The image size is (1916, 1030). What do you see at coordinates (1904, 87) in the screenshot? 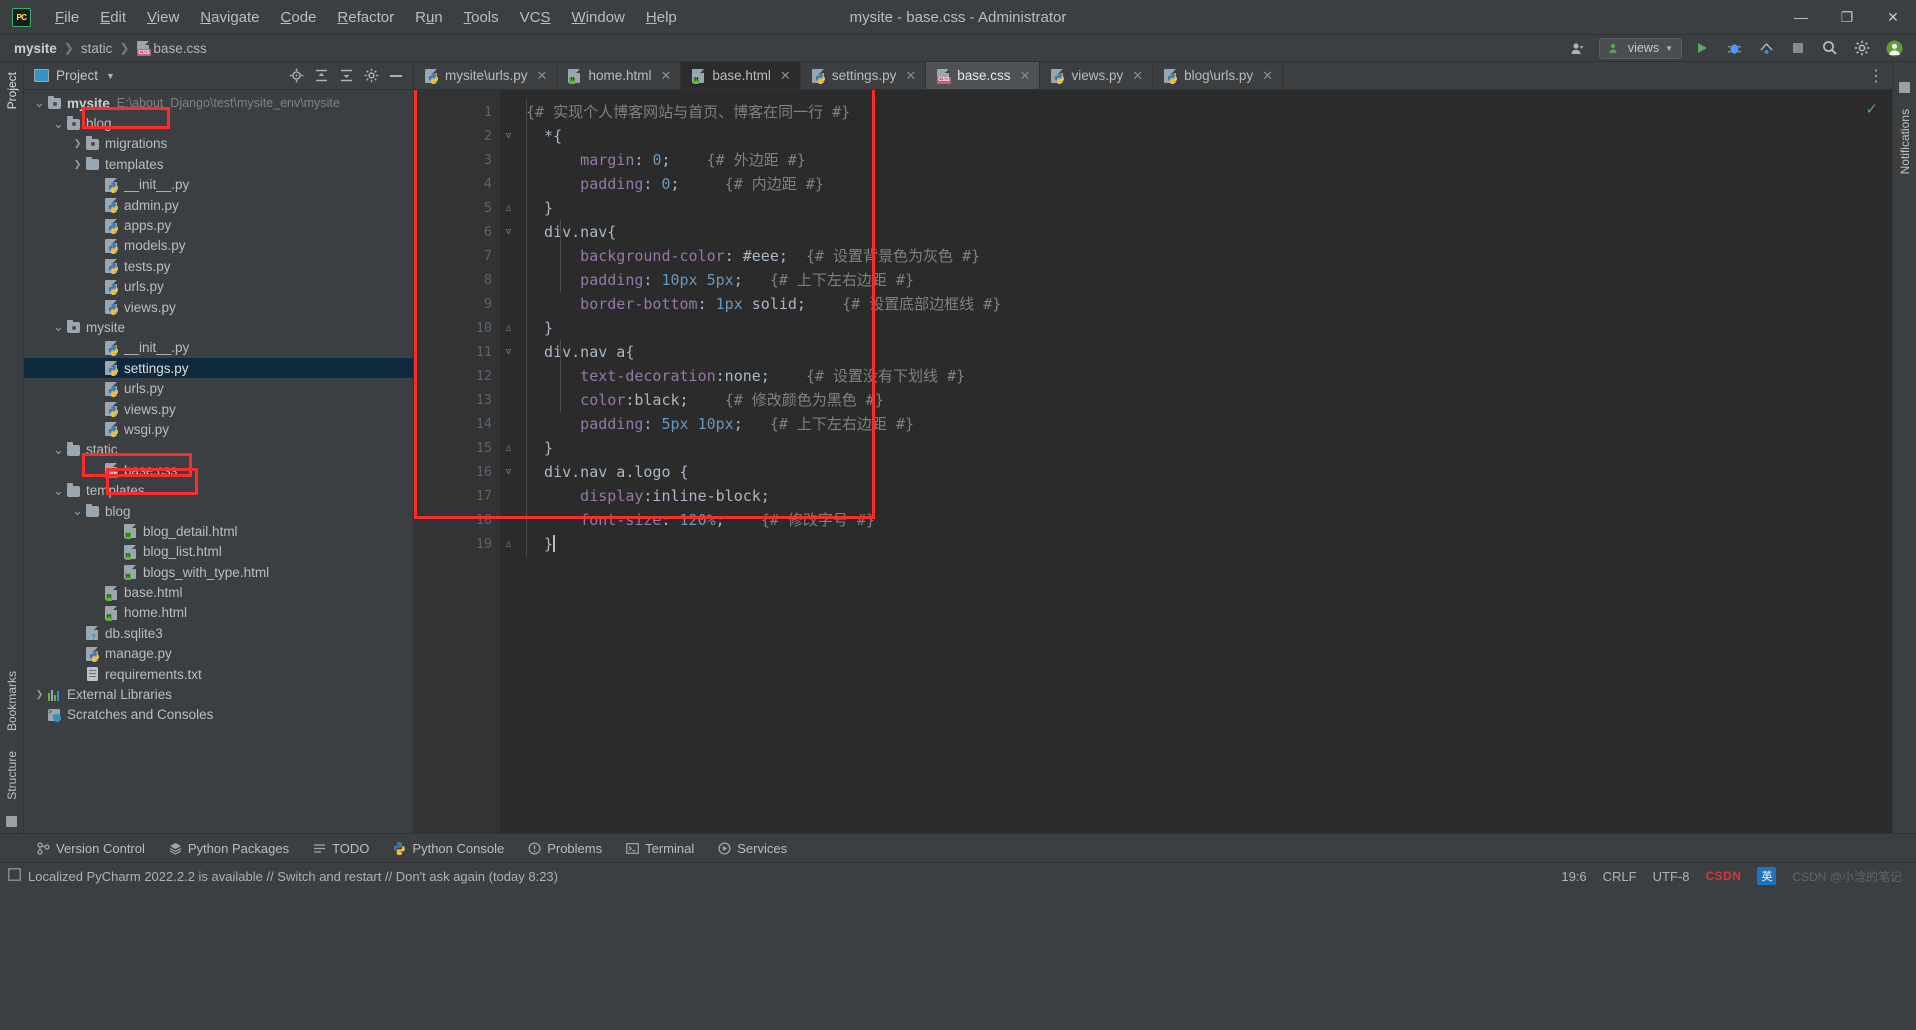
I see `notifications-icon` at bounding box center [1904, 87].